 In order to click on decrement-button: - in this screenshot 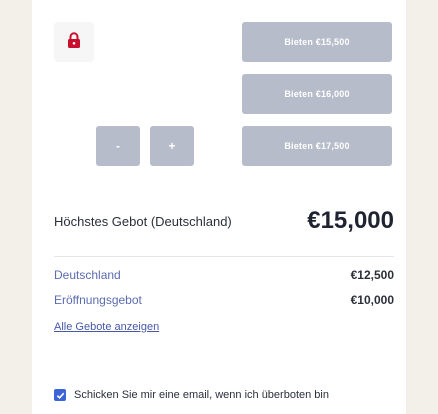, I will do `click(118, 146)`.